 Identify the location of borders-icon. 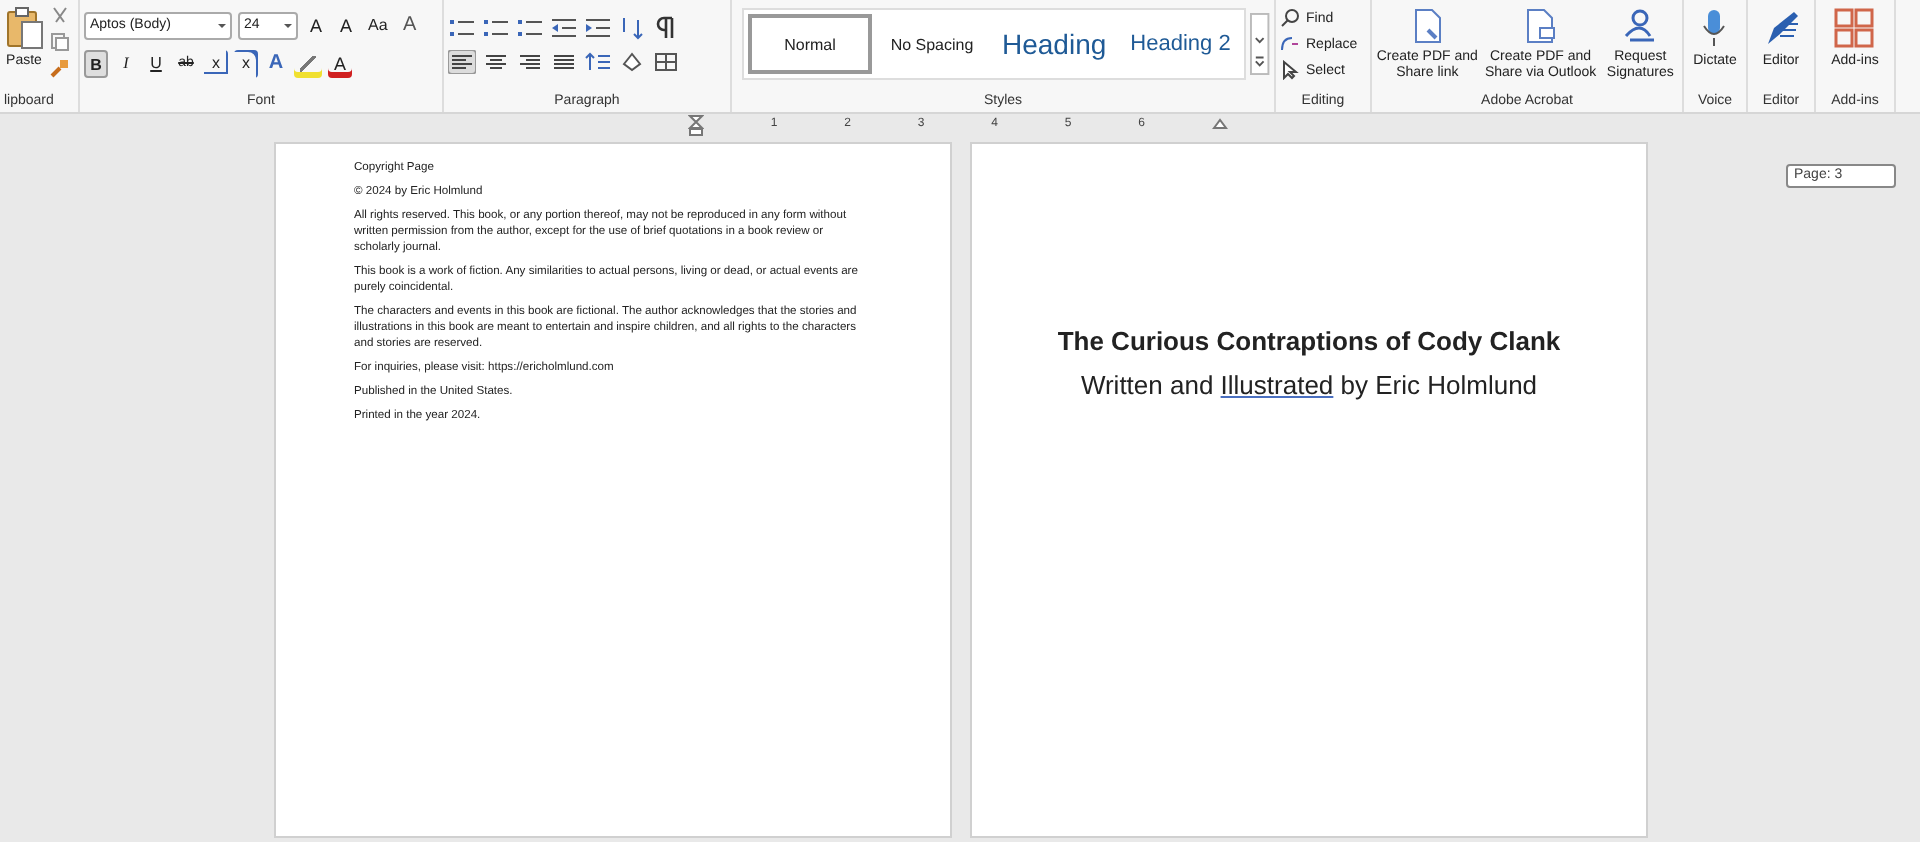
(666, 61).